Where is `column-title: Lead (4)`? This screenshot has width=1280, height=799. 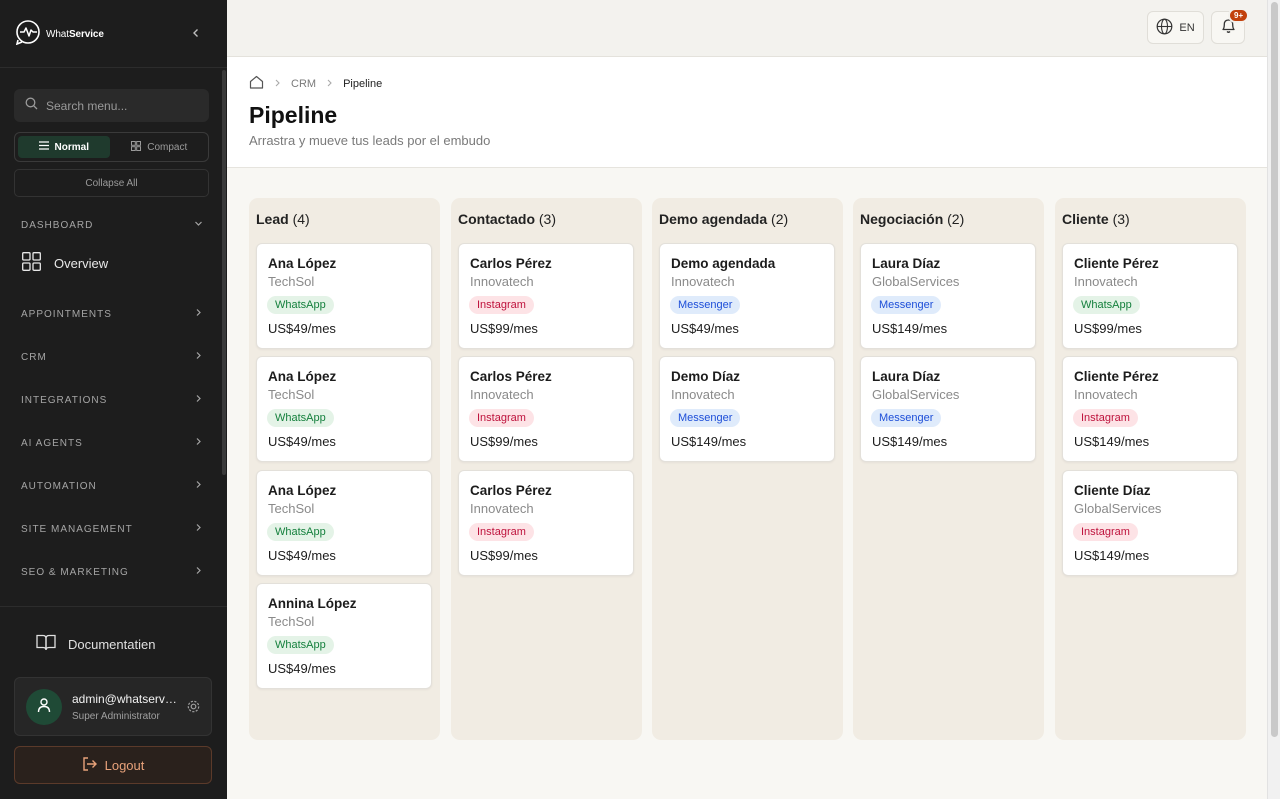 column-title: Lead (4) is located at coordinates (283, 219).